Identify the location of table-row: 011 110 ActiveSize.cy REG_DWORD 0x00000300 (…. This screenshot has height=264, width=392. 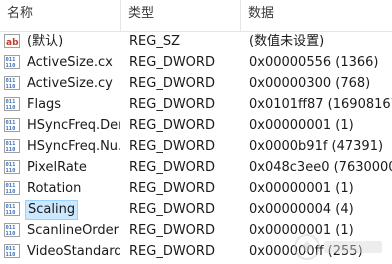
(196, 83).